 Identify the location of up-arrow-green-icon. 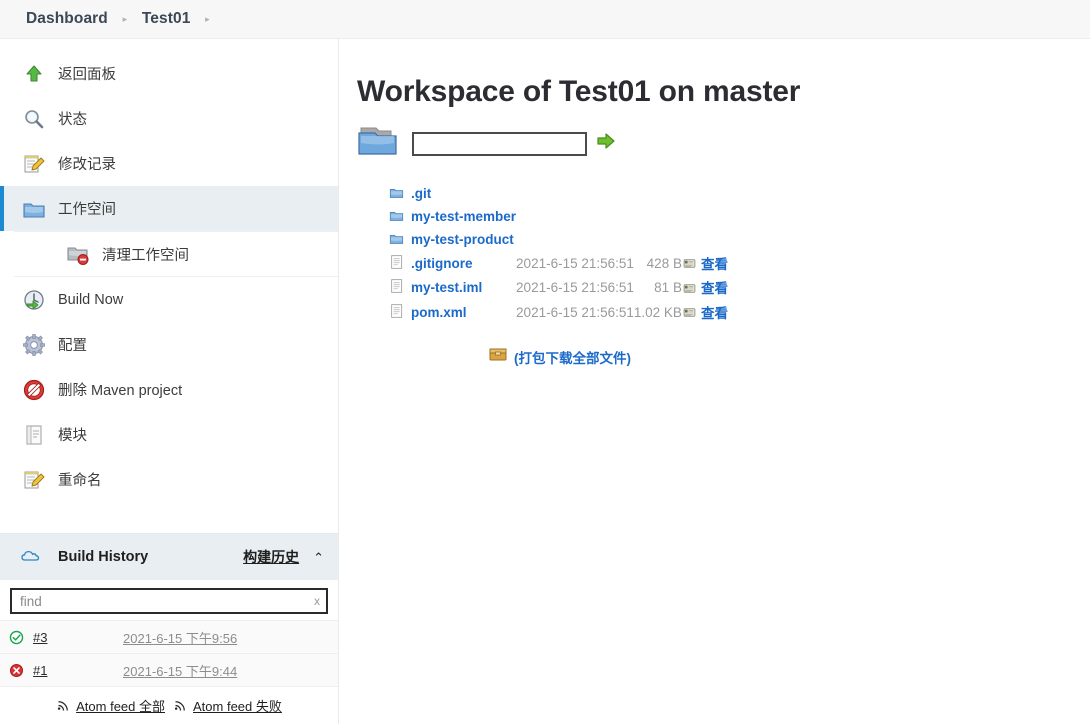
(34, 74).